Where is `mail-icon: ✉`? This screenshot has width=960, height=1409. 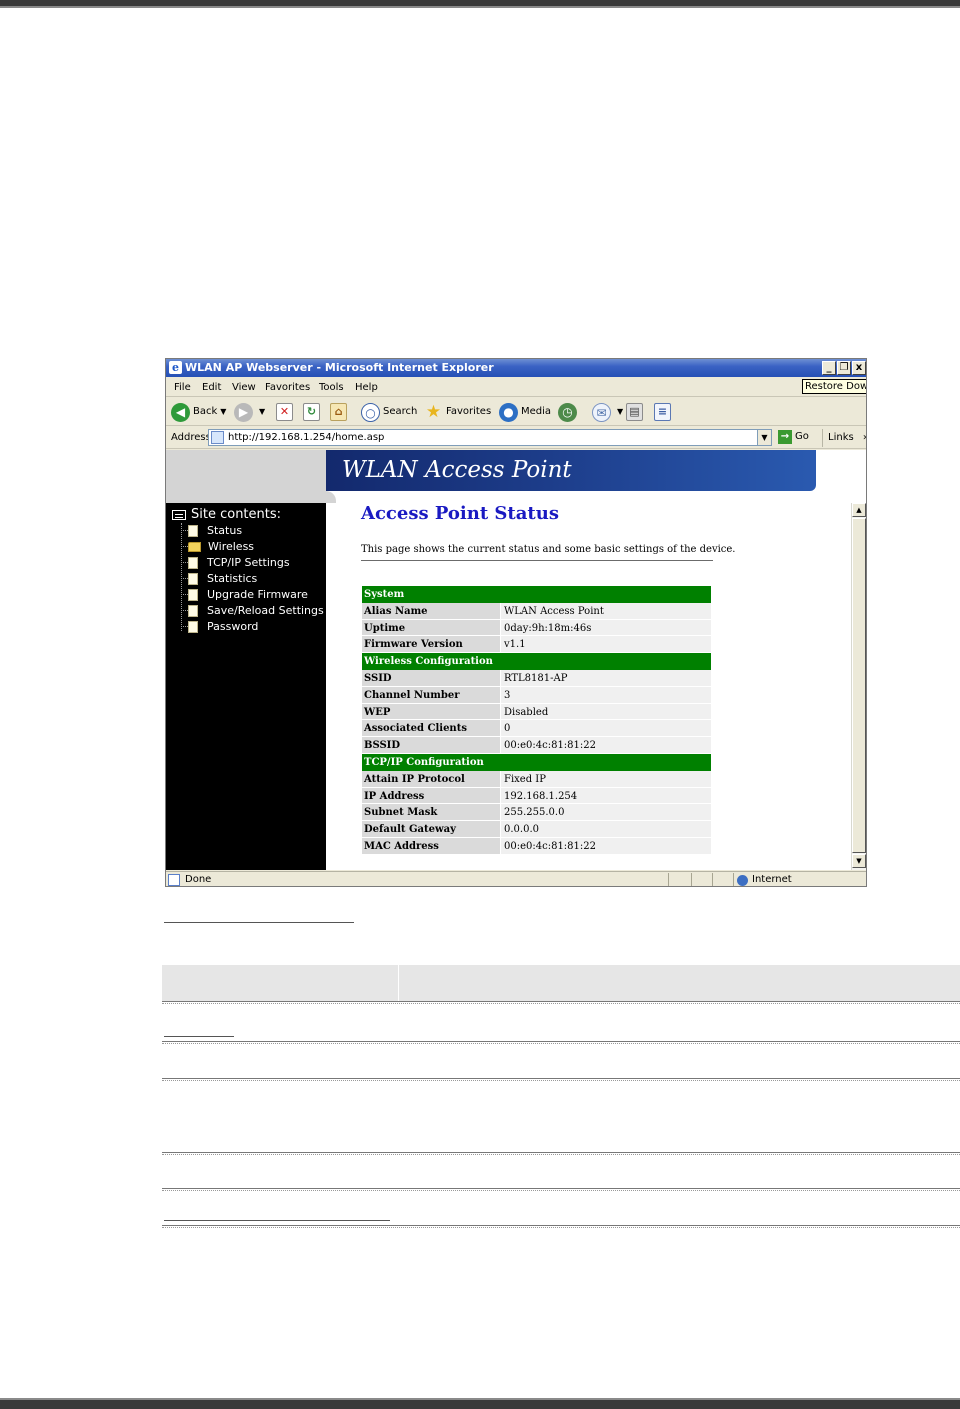
mail-icon: ✉ is located at coordinates (601, 412).